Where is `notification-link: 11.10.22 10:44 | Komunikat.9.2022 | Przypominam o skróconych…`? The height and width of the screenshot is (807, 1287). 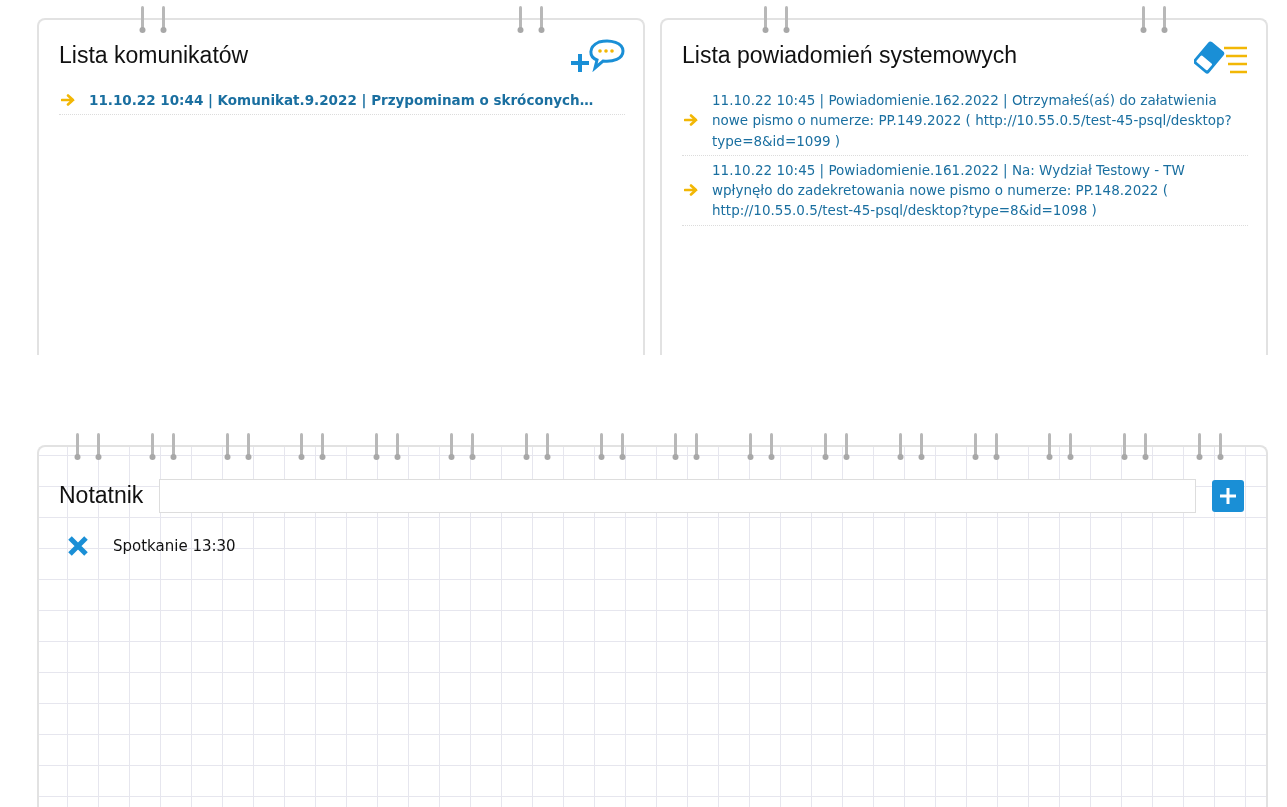
notification-link: 11.10.22 10:44 | Komunikat.9.2022 | Przypominam o skróconych… is located at coordinates (341, 100).